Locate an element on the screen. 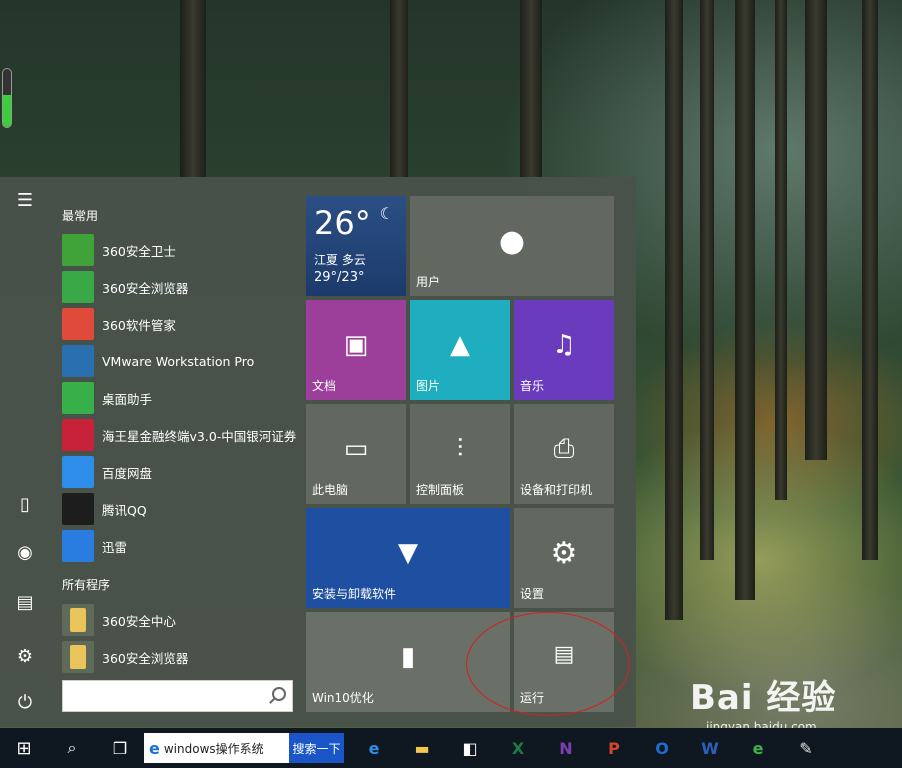  power-icon: ⏻ is located at coordinates (25, 702).